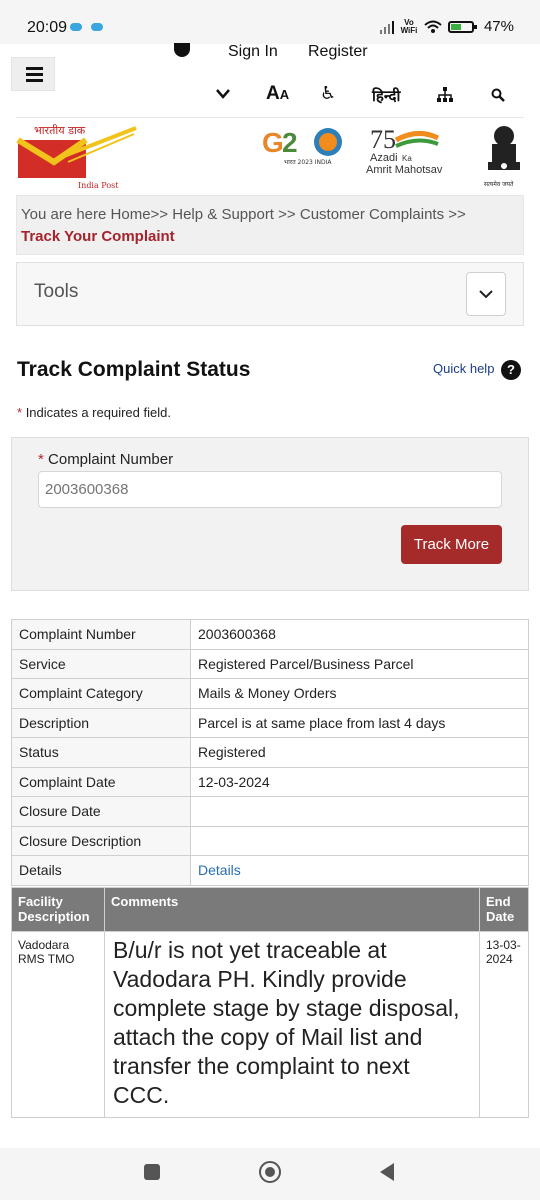 This screenshot has width=540, height=1200. Describe the element at coordinates (56, 291) in the screenshot. I see `tools-label: Tools` at that location.